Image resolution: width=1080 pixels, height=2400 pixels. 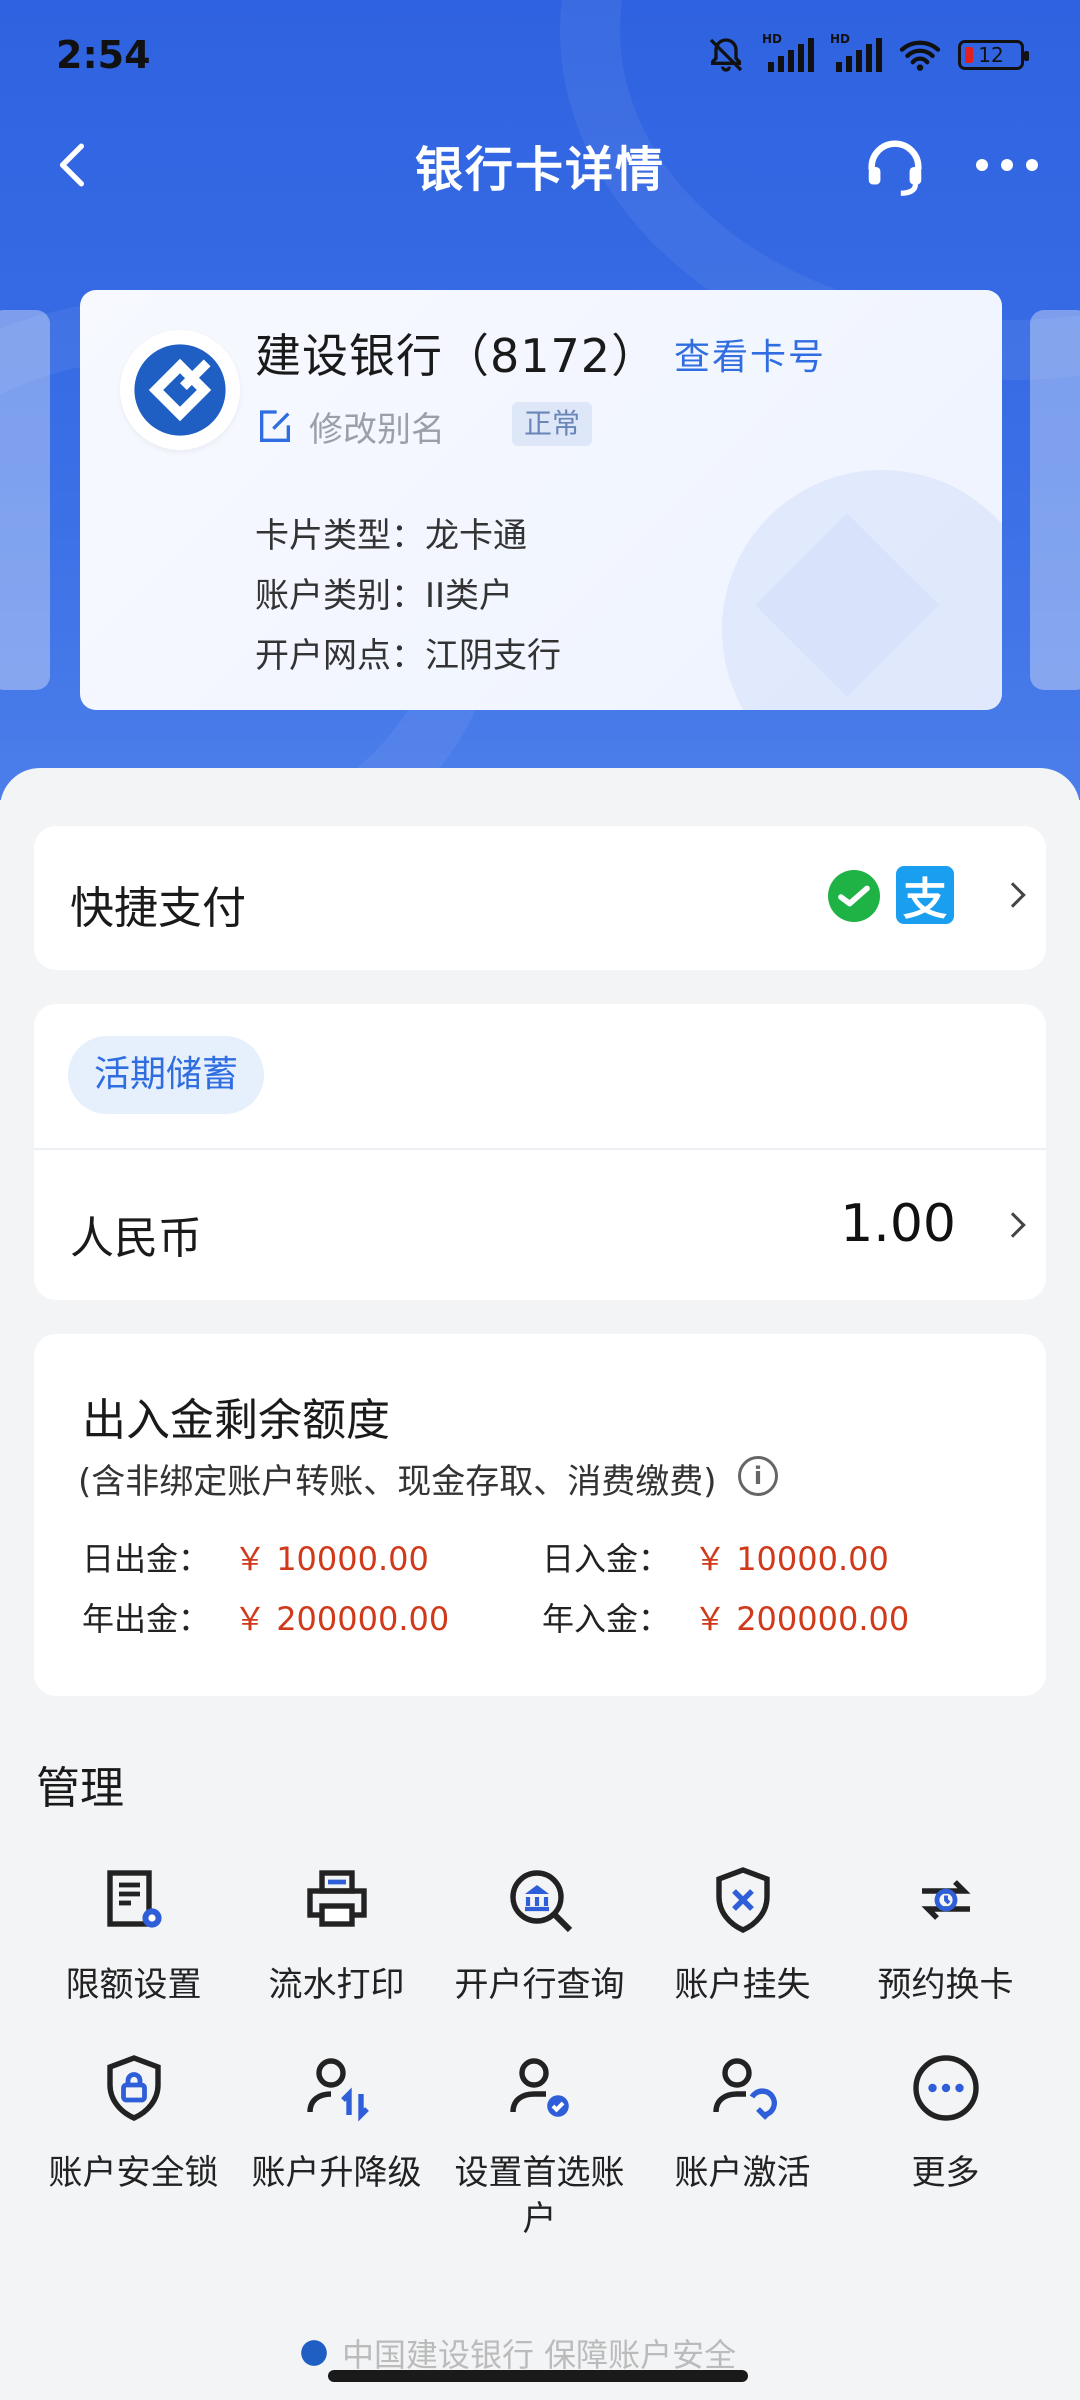 What do you see at coordinates (742, 1934) in the screenshot?
I see `report-loss-button: 账户挂失` at bounding box center [742, 1934].